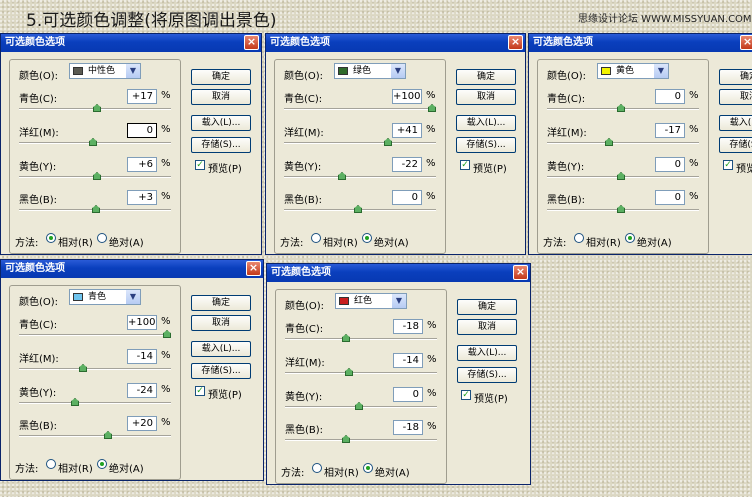 The image size is (752, 497). Describe the element at coordinates (370, 71) in the screenshot. I see `colors-dropdown: 绿色 ▼` at that location.